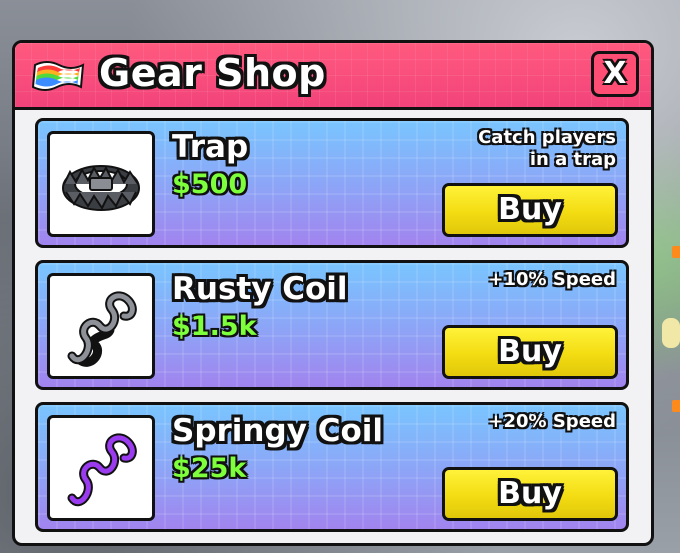  Describe the element at coordinates (547, 137) in the screenshot. I see `item-description-line: Catch players` at that location.